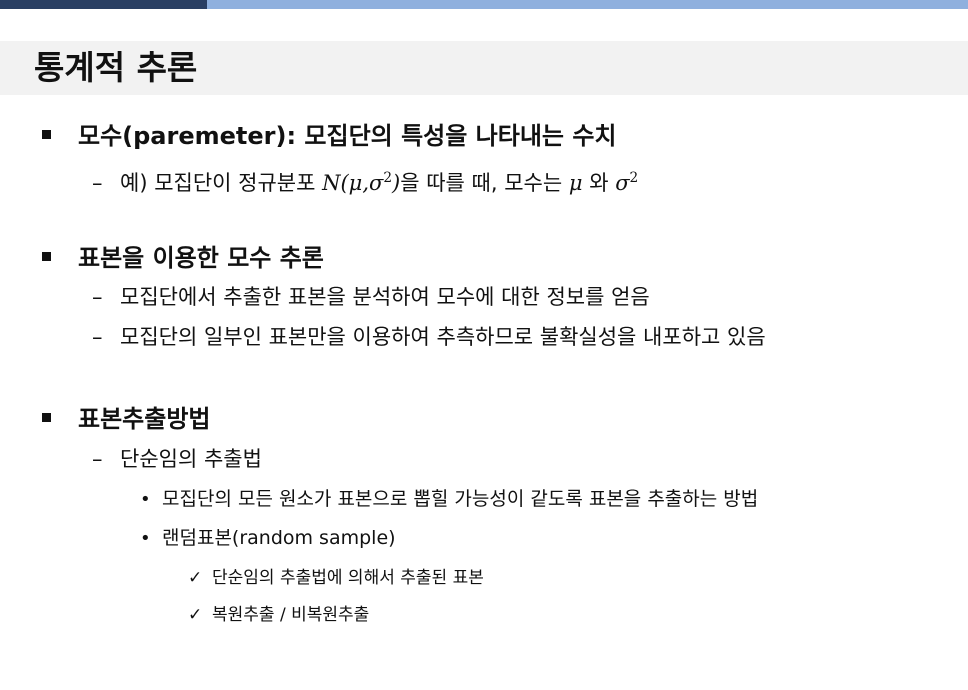 The height and width of the screenshot is (690, 968). What do you see at coordinates (460, 499) in the screenshot?
I see `list-item-text: 모집단의 모든 원소가 표본으로 뽑힐 가능성이 같도록 표본을 추출하는 방법` at bounding box center [460, 499].